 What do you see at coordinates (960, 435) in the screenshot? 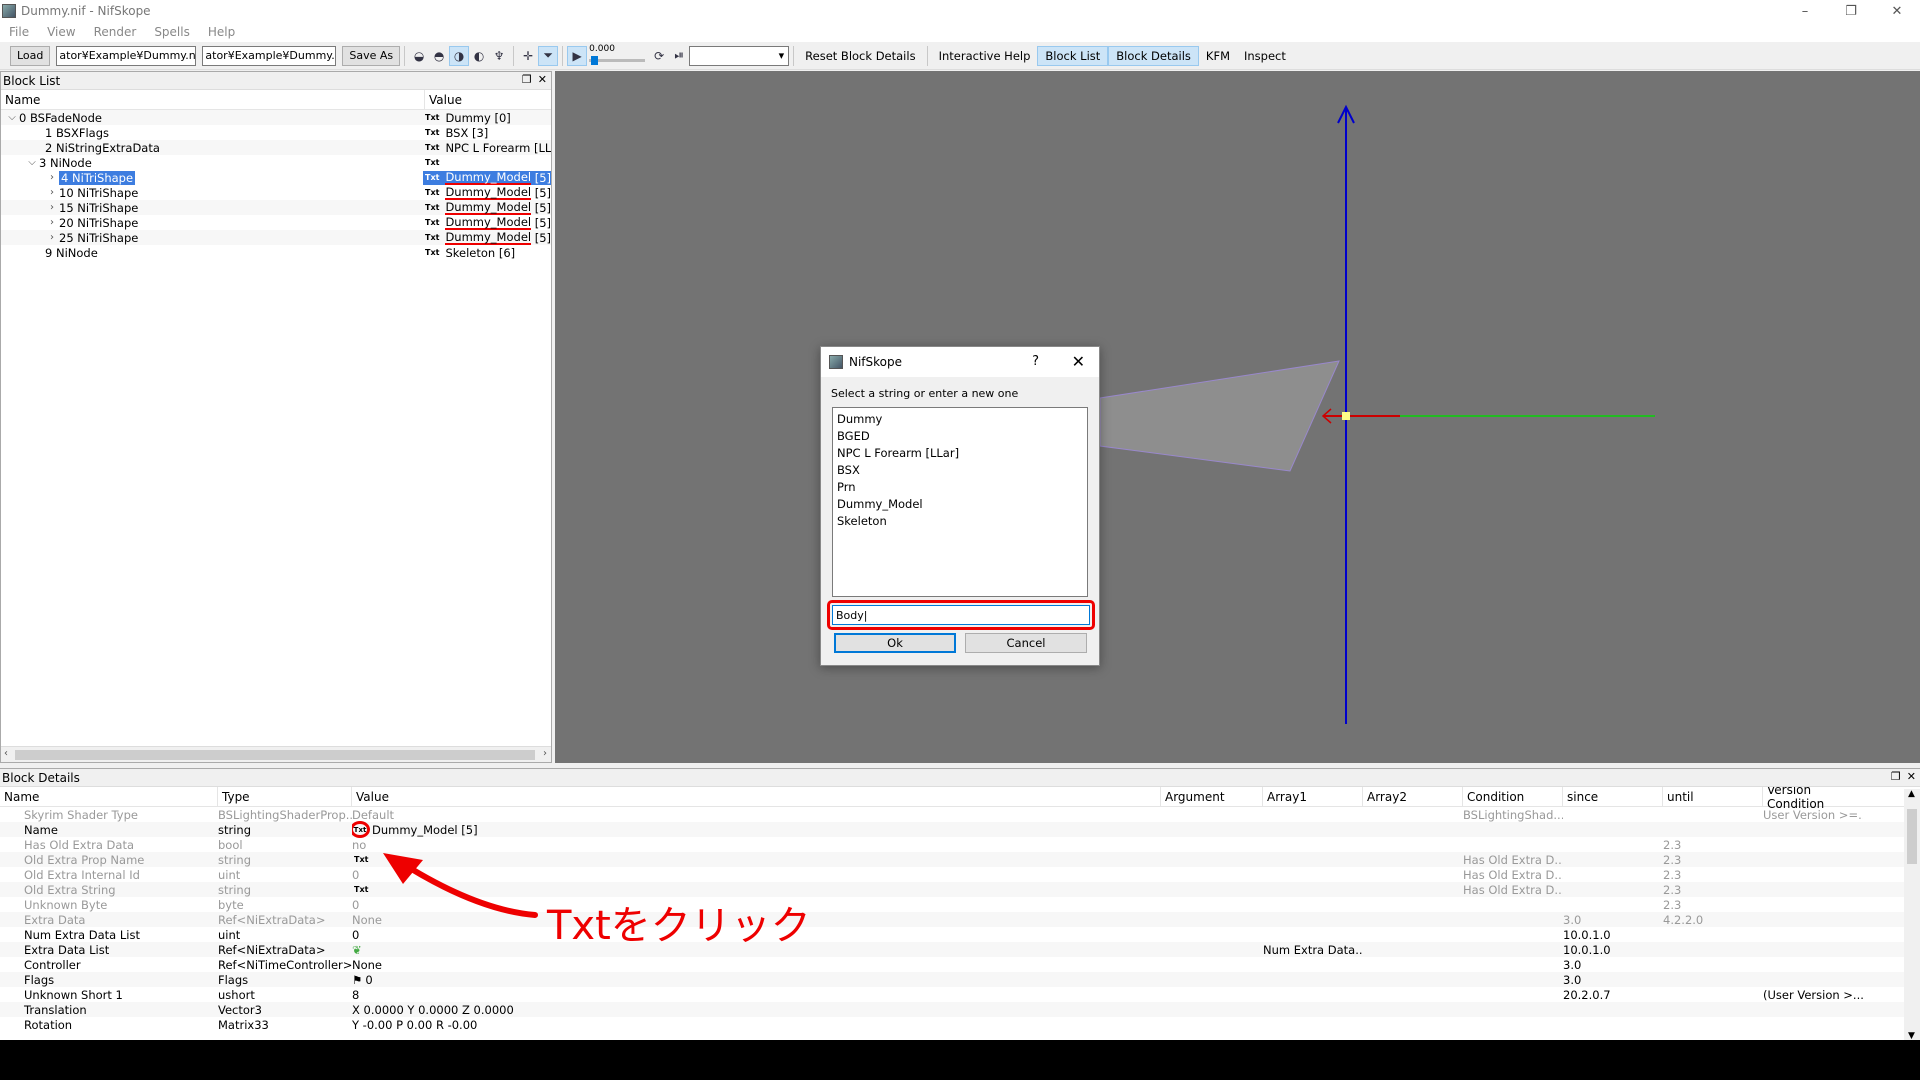
I see `string-list-item: BGED` at bounding box center [960, 435].